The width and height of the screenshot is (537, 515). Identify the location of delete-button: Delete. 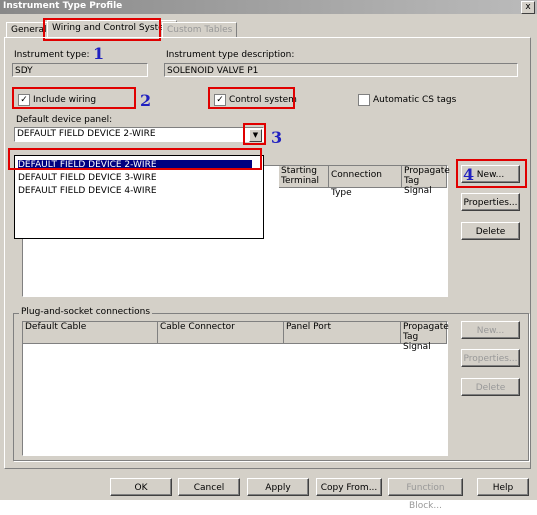
(490, 231).